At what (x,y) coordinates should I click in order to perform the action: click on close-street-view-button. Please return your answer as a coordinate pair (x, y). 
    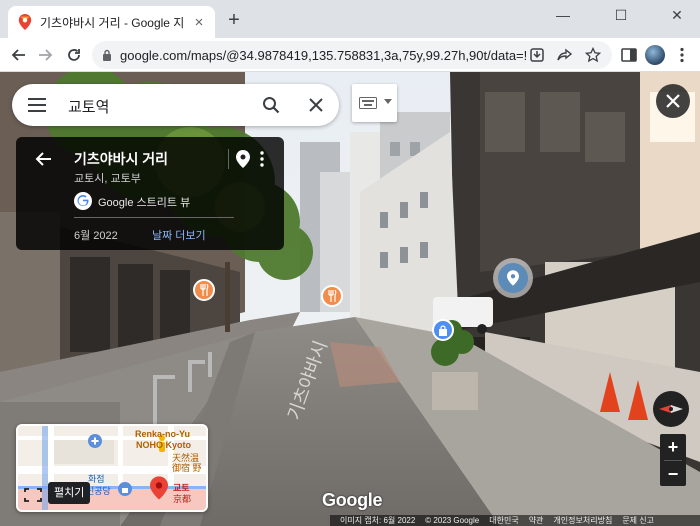
    Looking at the image, I should click on (673, 101).